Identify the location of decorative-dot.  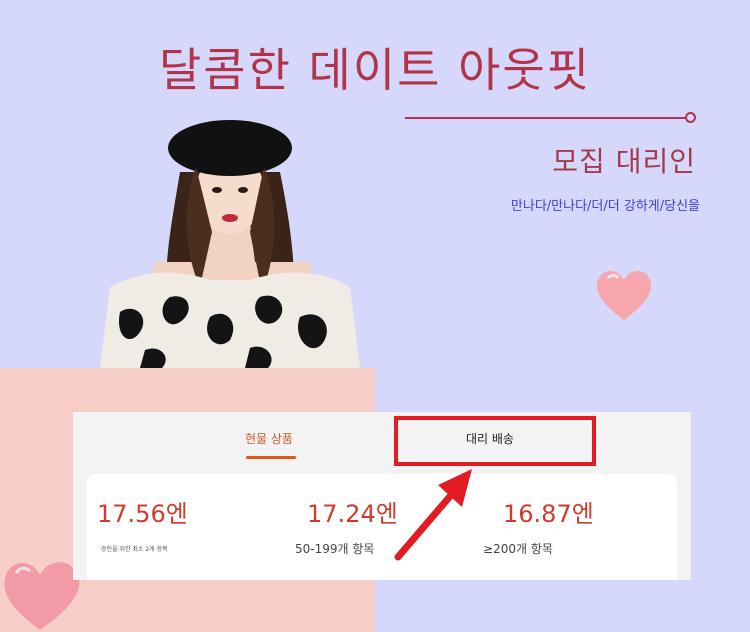
(690, 117).